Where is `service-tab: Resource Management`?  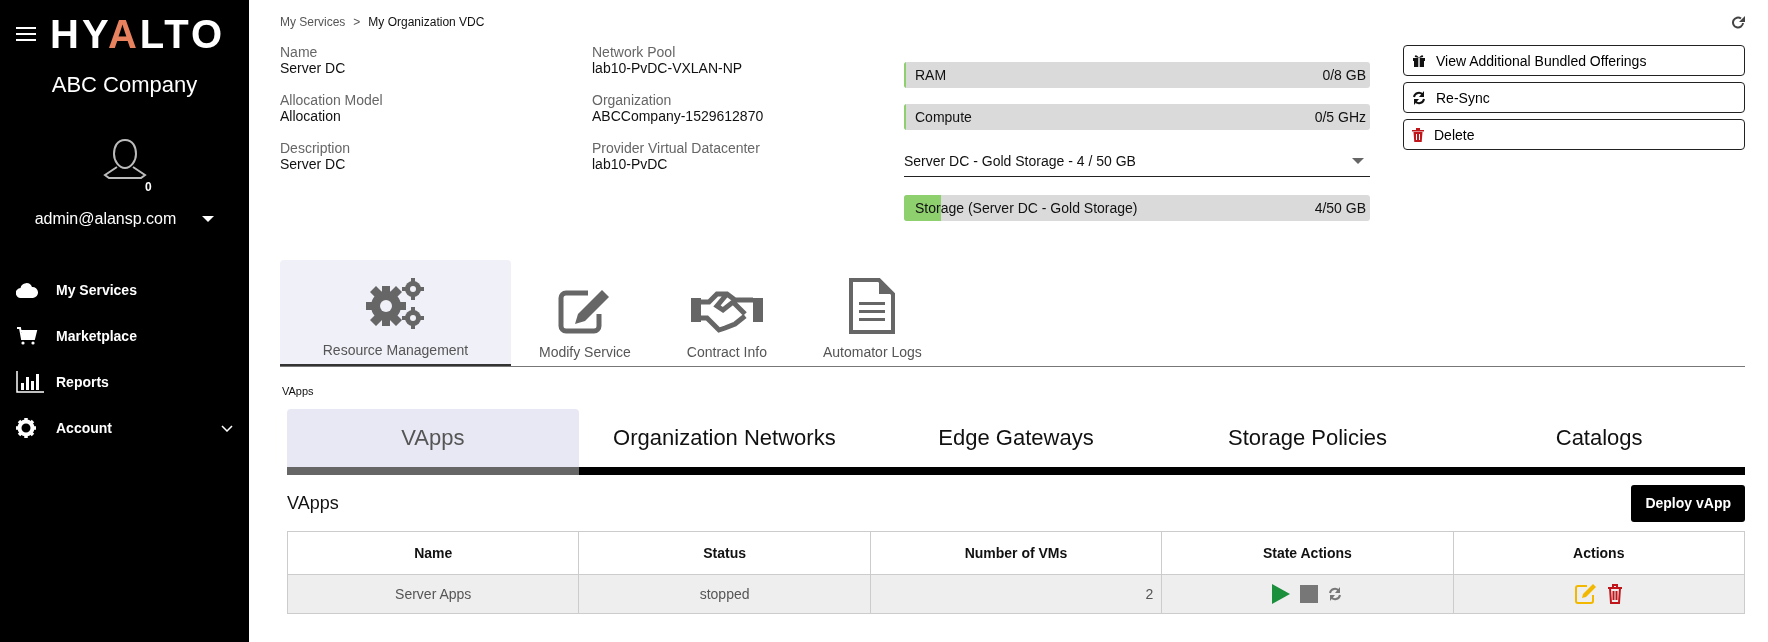 service-tab: Resource Management is located at coordinates (395, 313).